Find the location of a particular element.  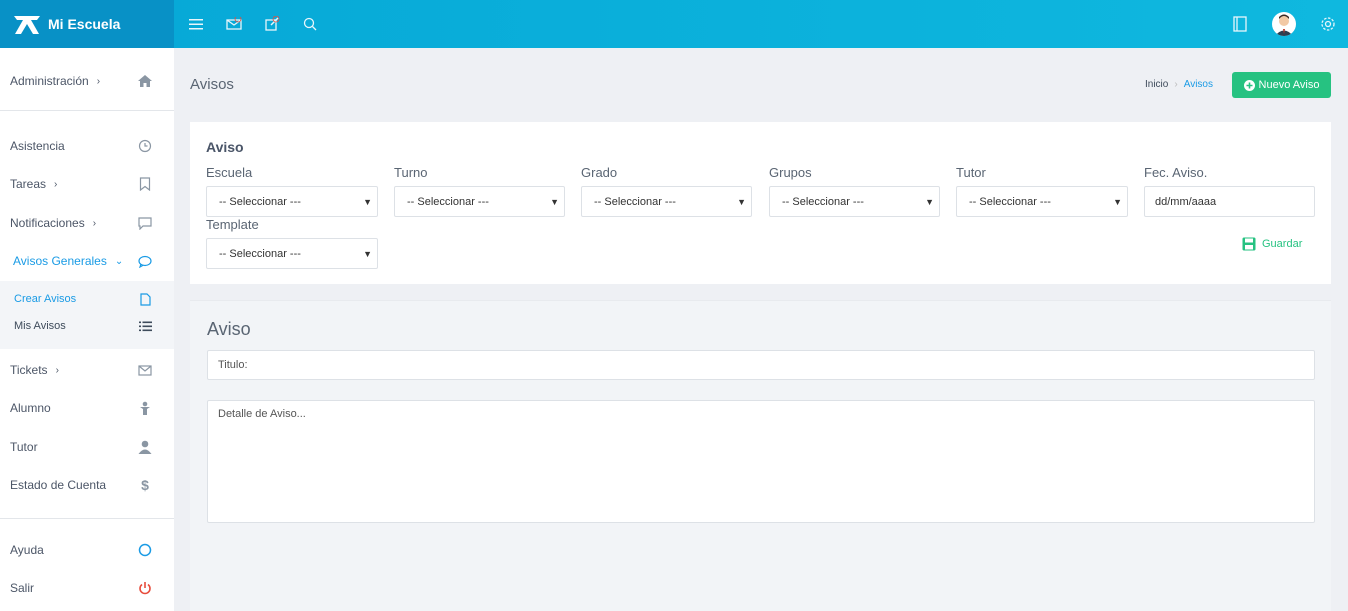

escuela-select: -- Seleccionar --- ▼ is located at coordinates (292, 201).